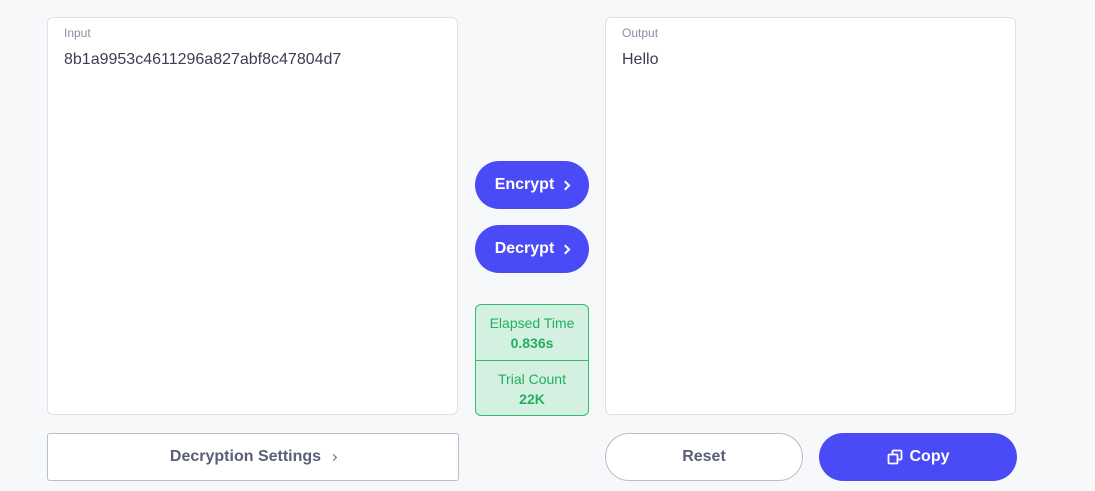 This screenshot has height=491, width=1095. I want to click on input-text: 8b1a9953c4611296a827abf8c47804d7, so click(253, 60).